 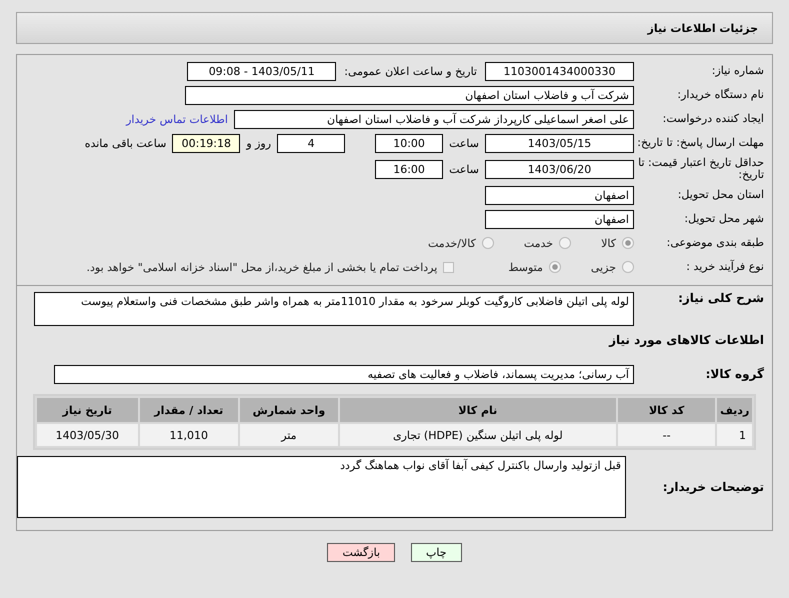 What do you see at coordinates (720, 298) in the screenshot?
I see `field-label: شرح کلی نیاز:` at bounding box center [720, 298].